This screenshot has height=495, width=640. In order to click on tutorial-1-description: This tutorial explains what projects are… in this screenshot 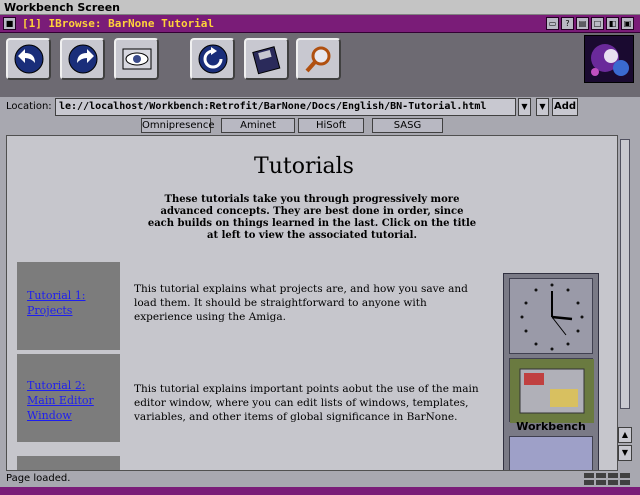, I will do `click(301, 303)`.